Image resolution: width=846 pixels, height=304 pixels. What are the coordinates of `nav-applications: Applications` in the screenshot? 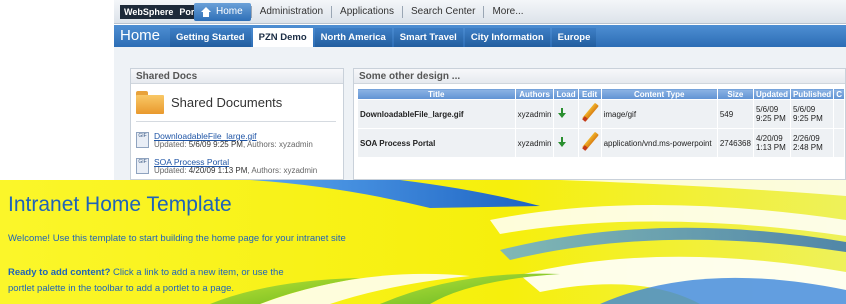 It's located at (366, 12).